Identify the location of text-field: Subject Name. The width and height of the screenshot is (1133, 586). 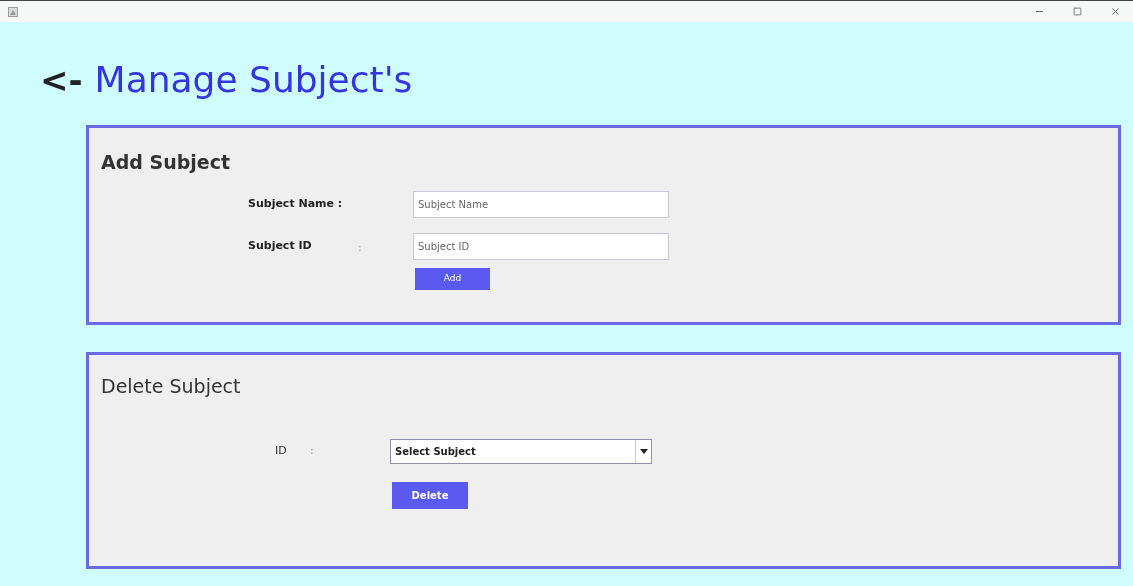
(541, 204).